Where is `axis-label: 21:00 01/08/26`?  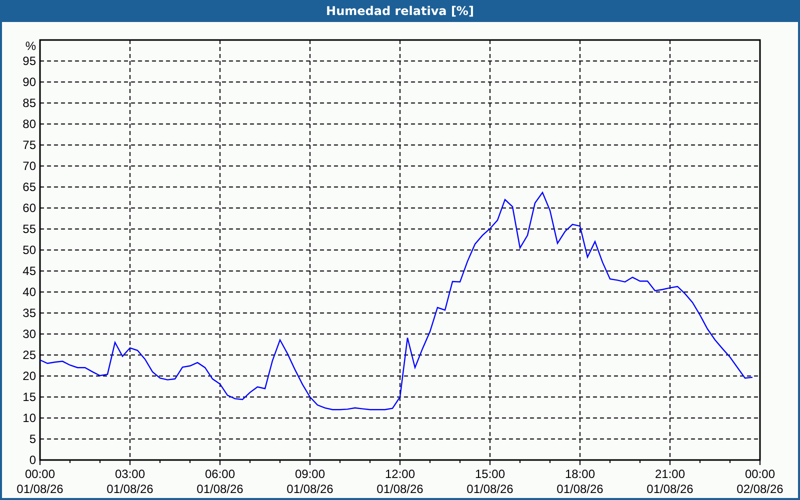
axis-label: 21:00 01/08/26 is located at coordinates (670, 481).